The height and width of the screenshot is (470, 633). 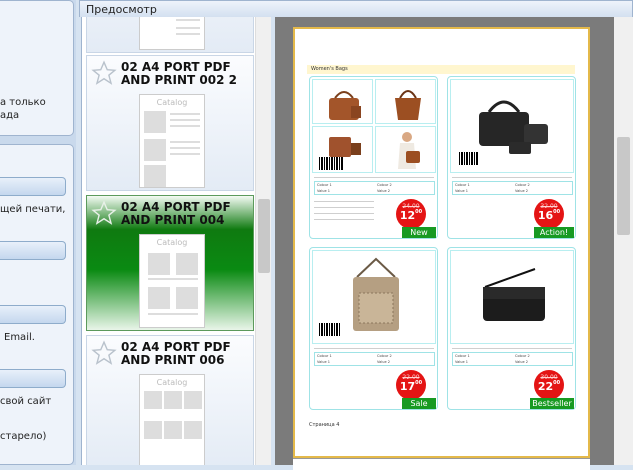 What do you see at coordinates (549, 385) in the screenshot?
I see `price-badge: 30.00 2200` at bounding box center [549, 385].